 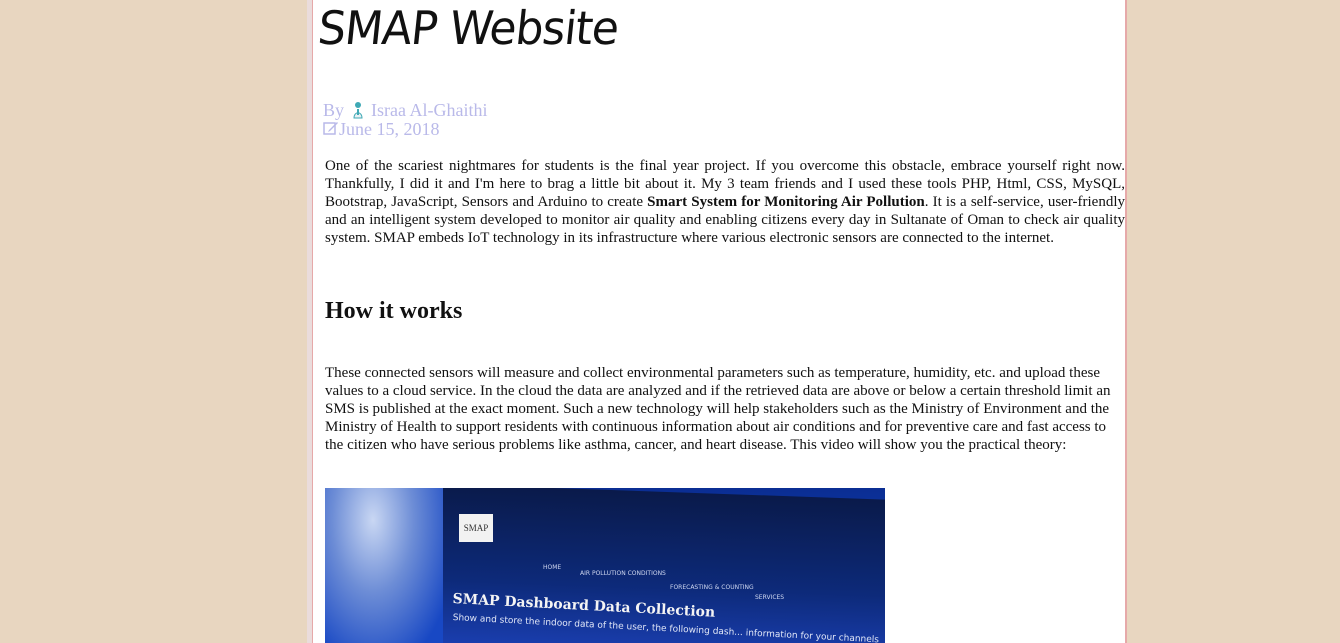 What do you see at coordinates (331, 129) in the screenshot?
I see `edit-icon` at bounding box center [331, 129].